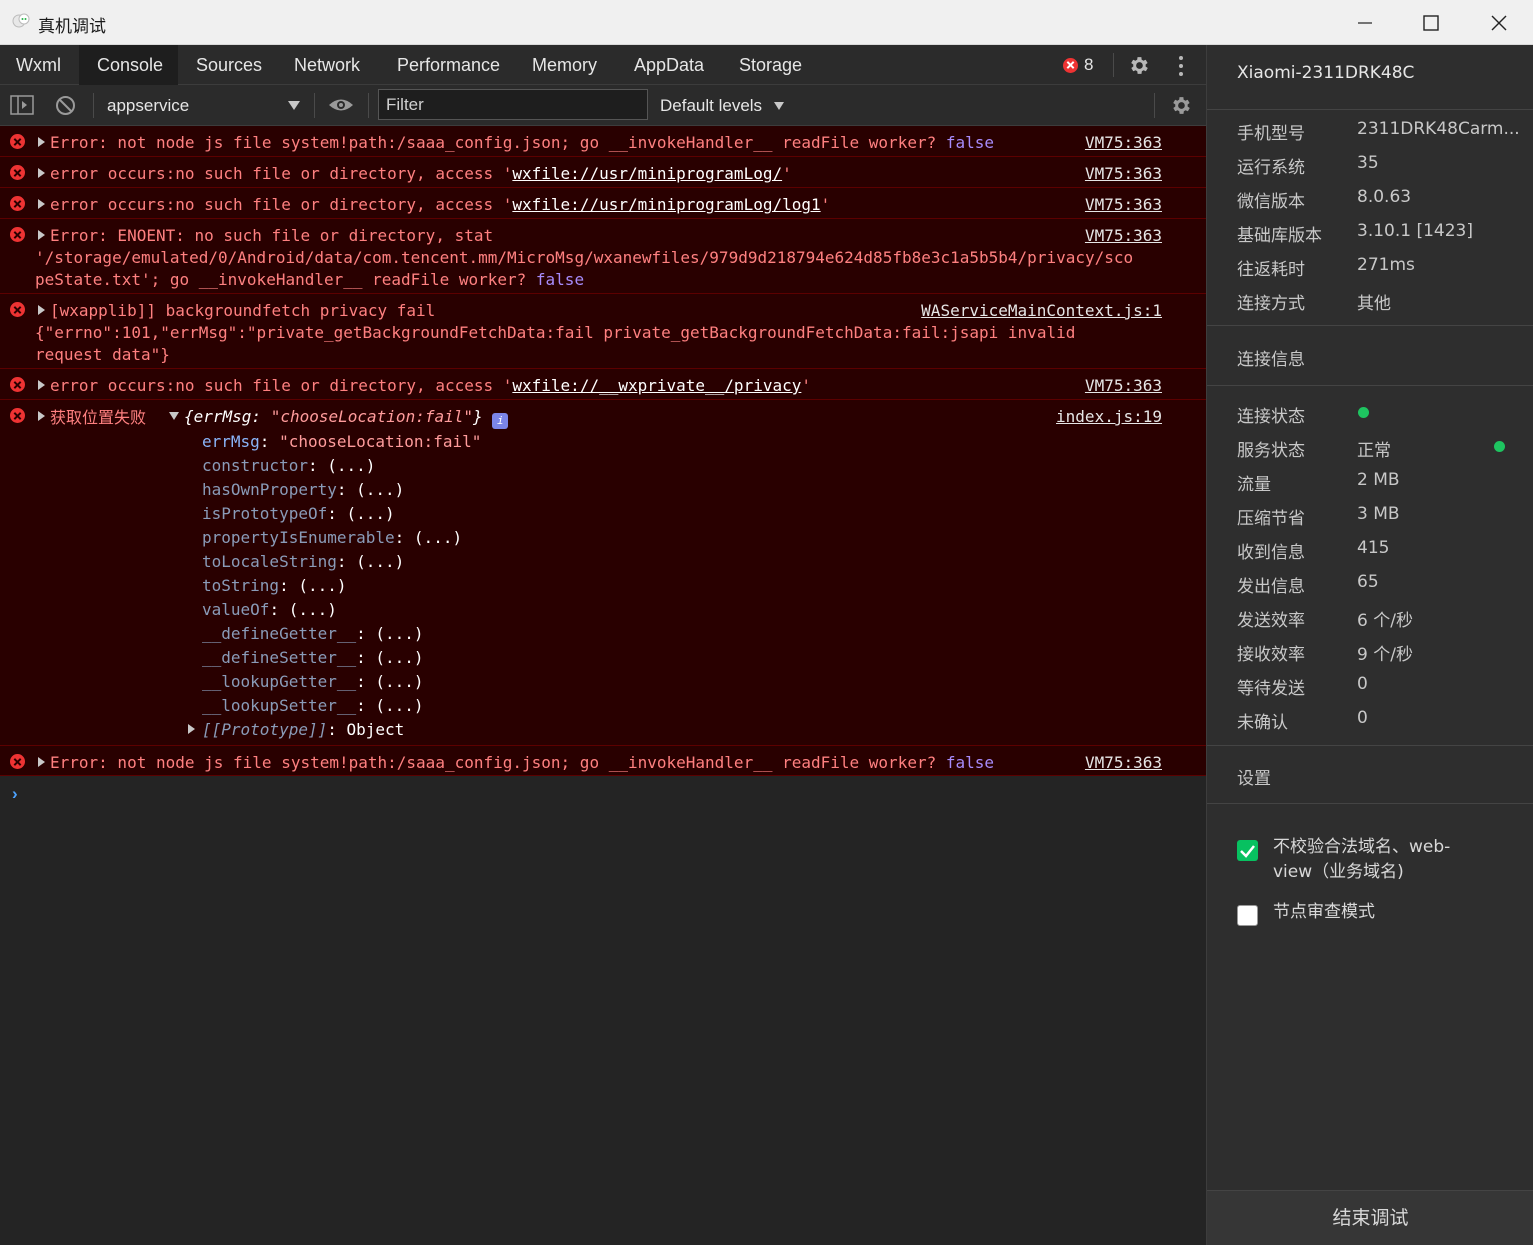 This screenshot has height=1245, width=1533. I want to click on context-dropdown-arrow-icon, so click(294, 105).